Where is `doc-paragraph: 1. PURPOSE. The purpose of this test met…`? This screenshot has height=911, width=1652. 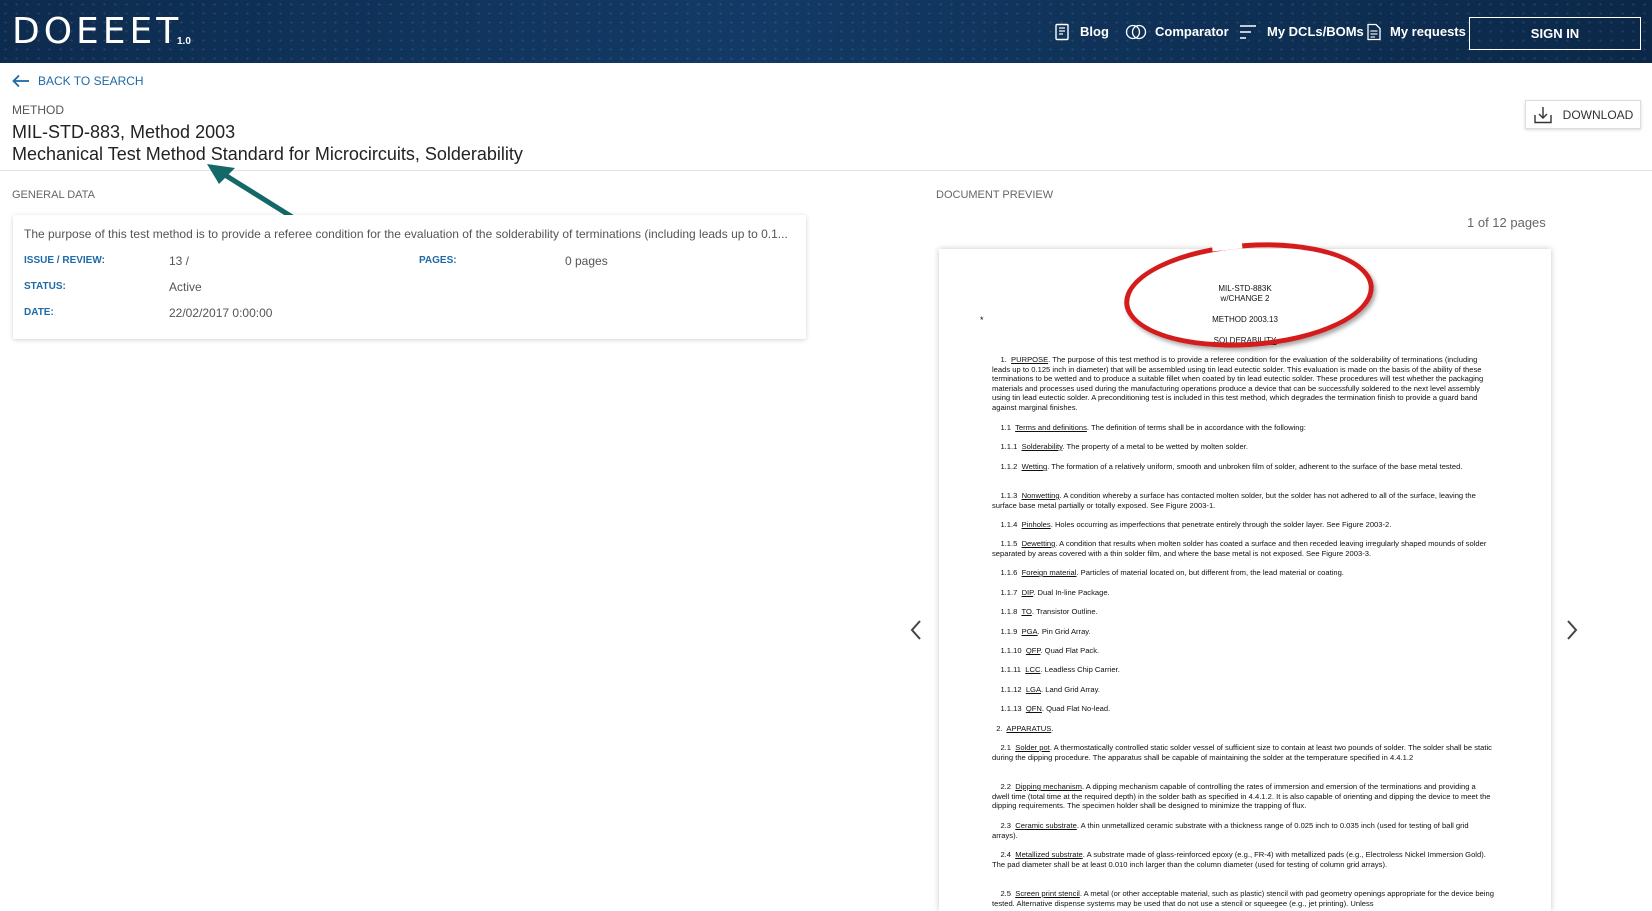 doc-paragraph: 1. PURPOSE. The purpose of this test met… is located at coordinates (1238, 383).